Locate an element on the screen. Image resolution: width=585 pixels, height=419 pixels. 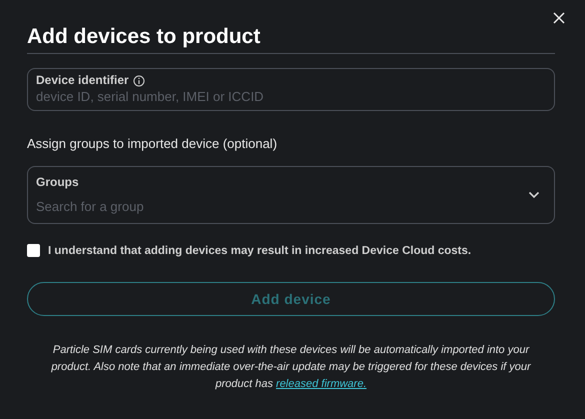
device-identifier-input: device ID, serial number, IMEI or ICCID is located at coordinates (291, 97).